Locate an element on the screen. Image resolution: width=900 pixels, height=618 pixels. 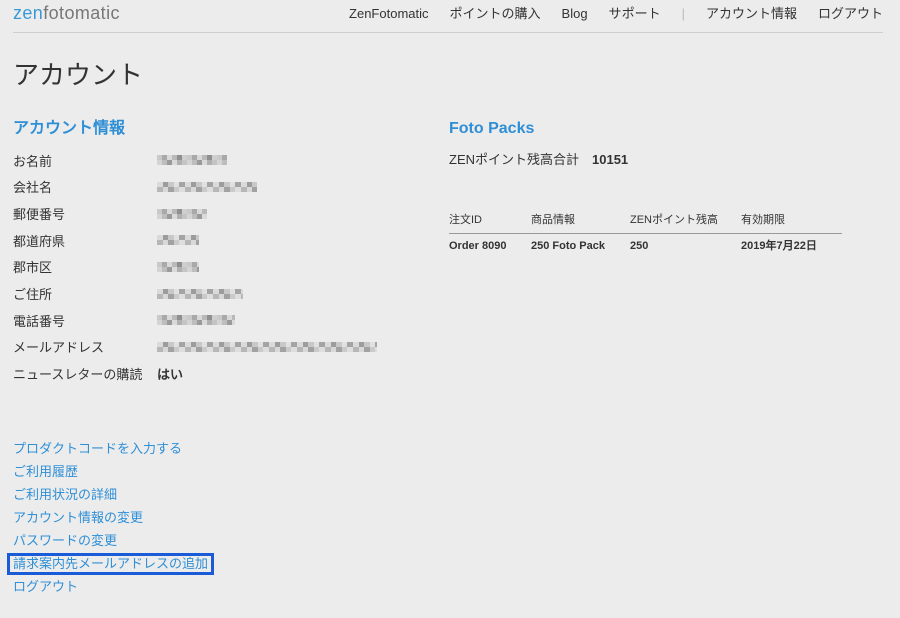
account-row-prefecture: 都道府県 is located at coordinates (223, 240).